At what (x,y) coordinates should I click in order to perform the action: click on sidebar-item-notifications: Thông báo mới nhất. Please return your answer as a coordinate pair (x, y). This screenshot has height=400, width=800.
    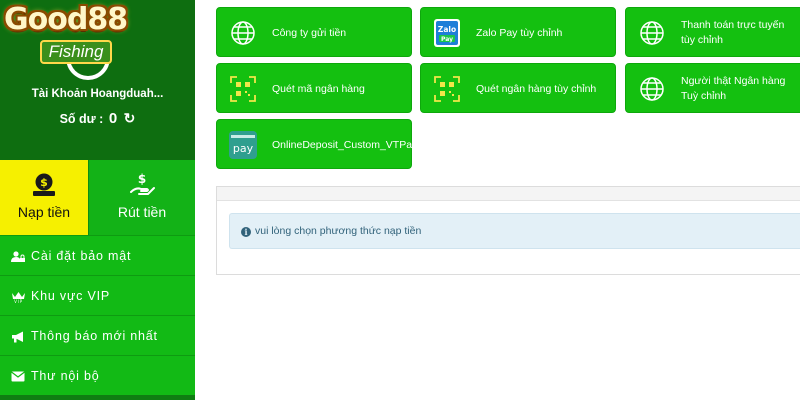
    Looking at the image, I should click on (97, 335).